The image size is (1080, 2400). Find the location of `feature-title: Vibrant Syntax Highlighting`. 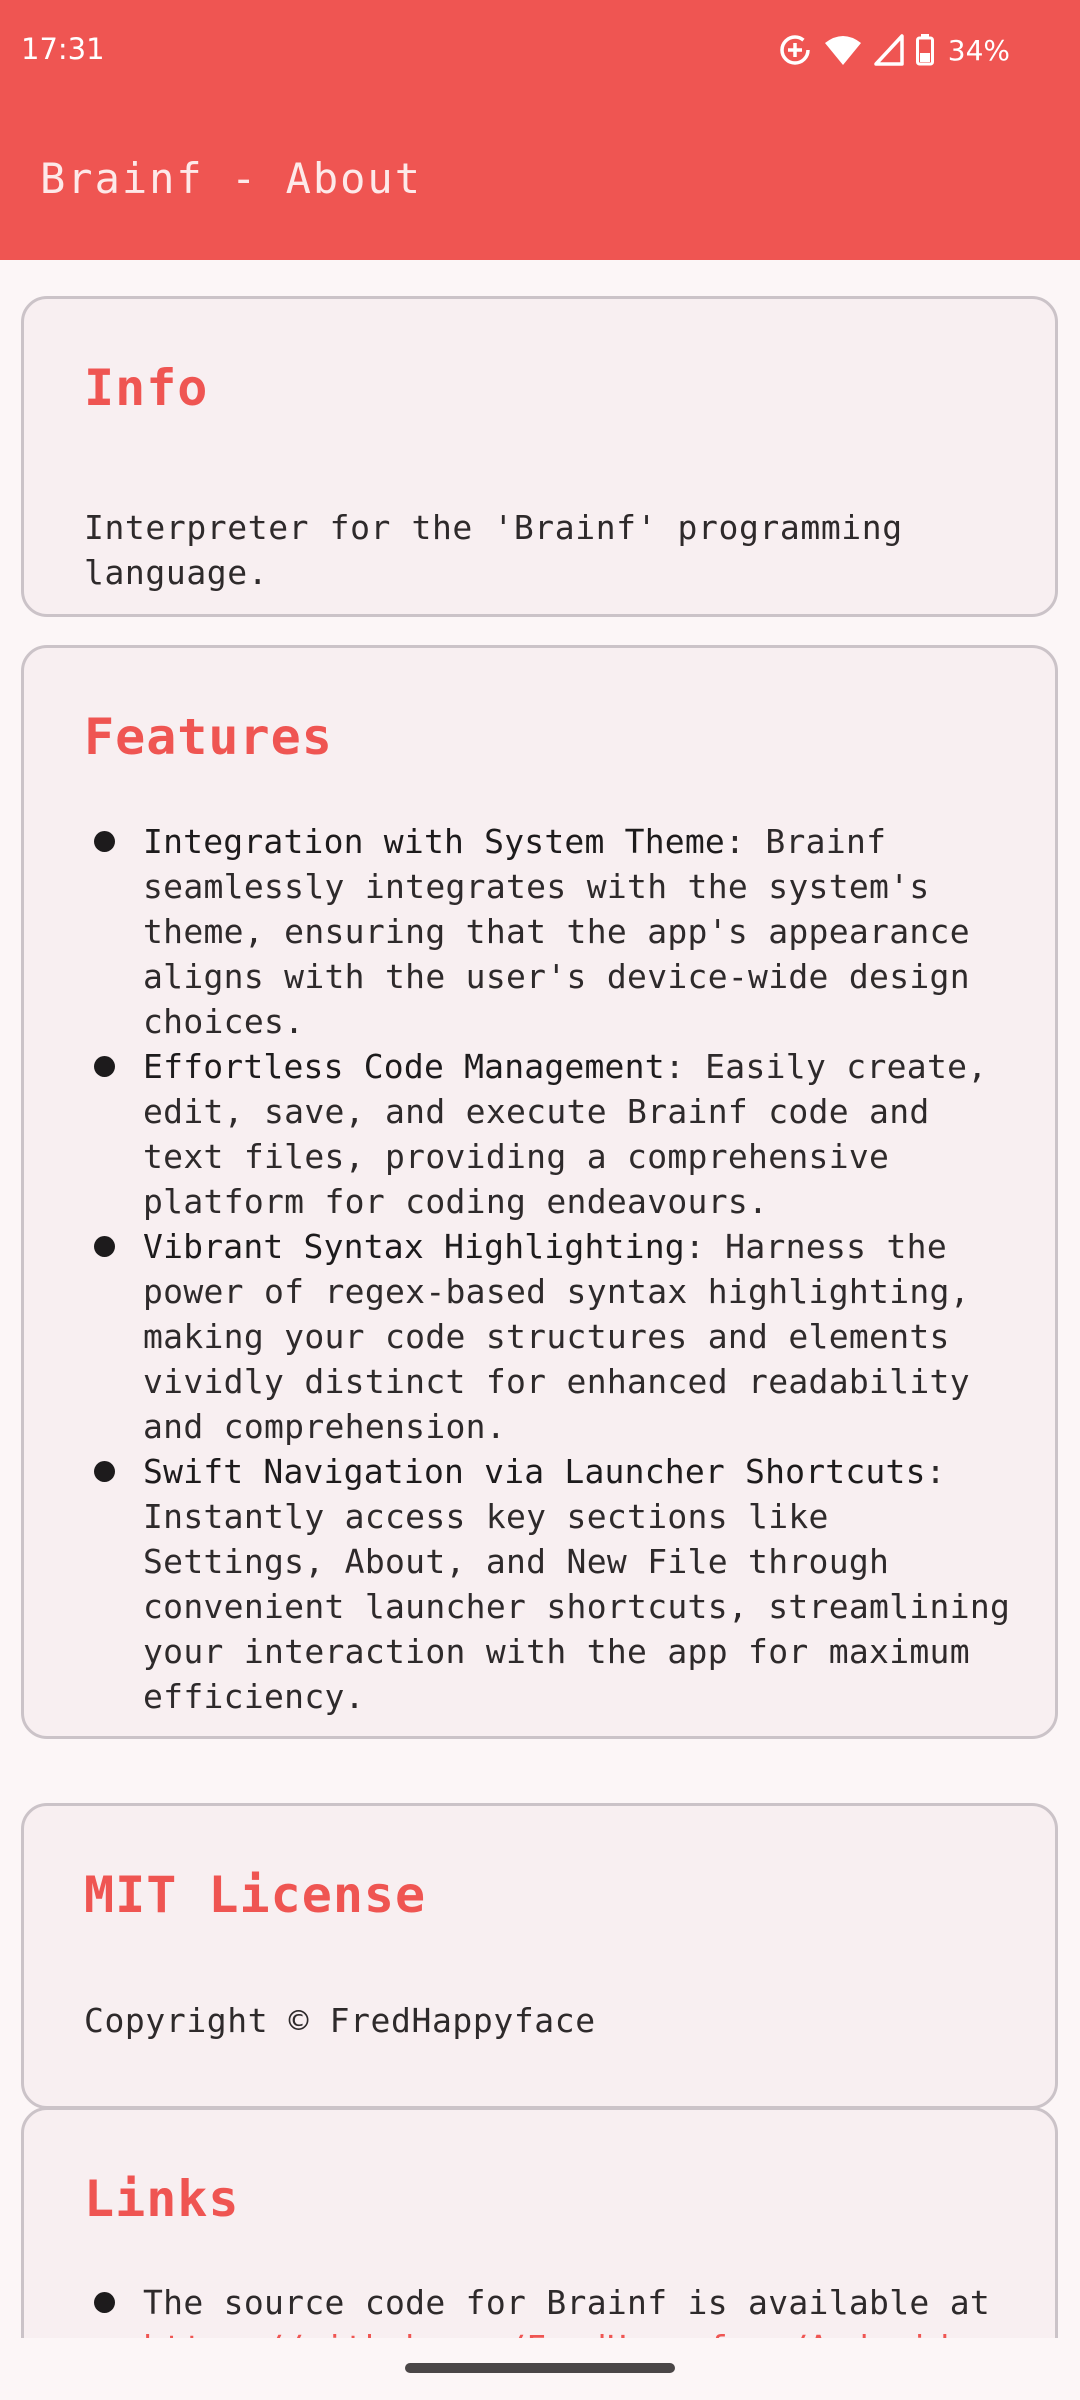

feature-title: Vibrant Syntax Highlighting is located at coordinates (414, 1246).